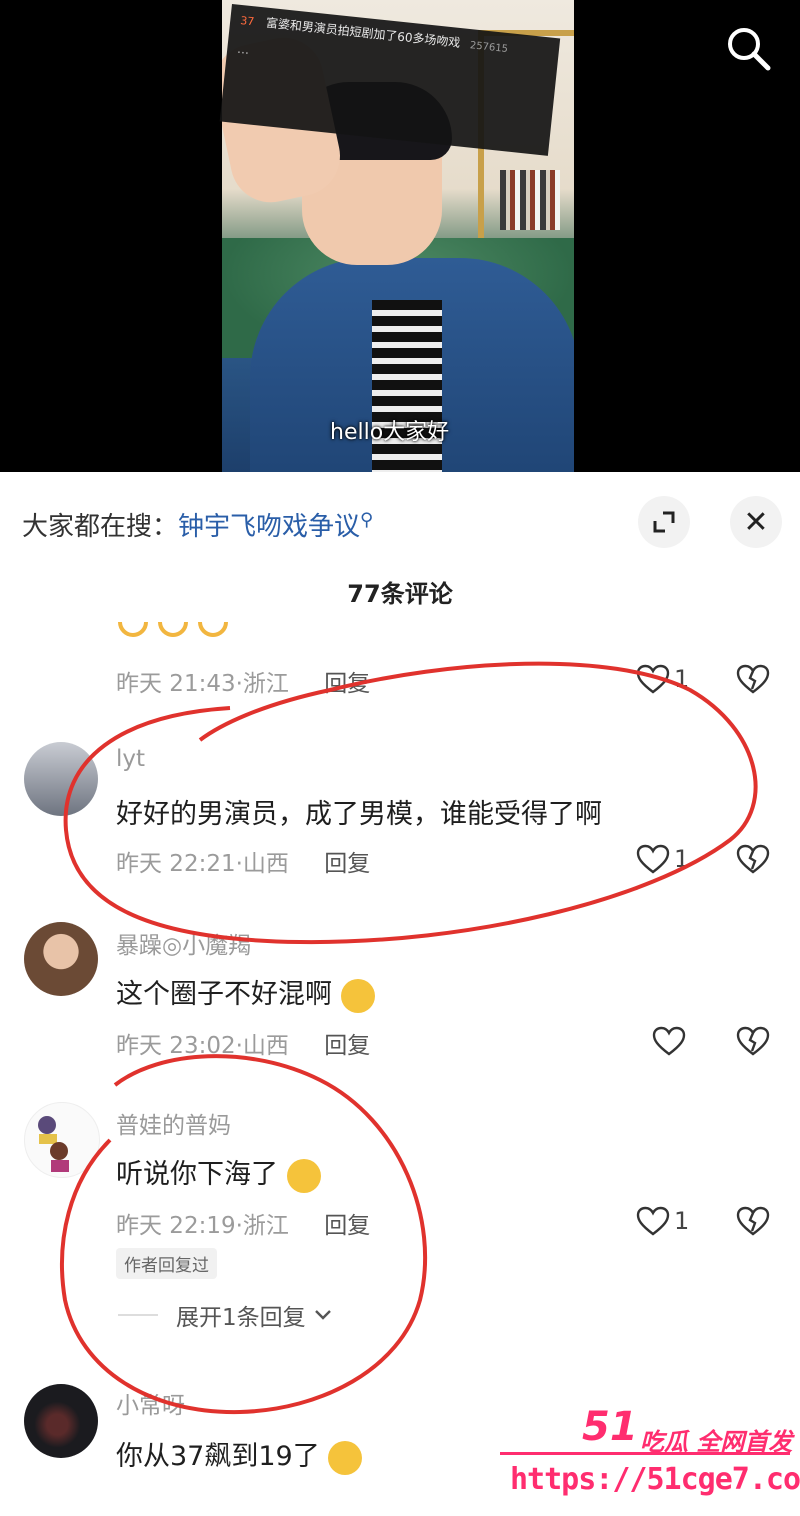 This screenshot has height=1516, width=800. I want to click on comment-username: 暴躁◎小魔羯, so click(183, 943).